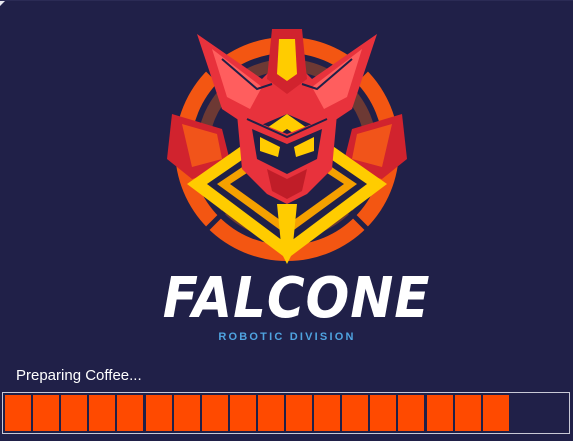 This screenshot has height=441, width=573. Describe the element at coordinates (287, 337) in the screenshot. I see `brand-subtitle: ROBOTIC DIVISION` at that location.